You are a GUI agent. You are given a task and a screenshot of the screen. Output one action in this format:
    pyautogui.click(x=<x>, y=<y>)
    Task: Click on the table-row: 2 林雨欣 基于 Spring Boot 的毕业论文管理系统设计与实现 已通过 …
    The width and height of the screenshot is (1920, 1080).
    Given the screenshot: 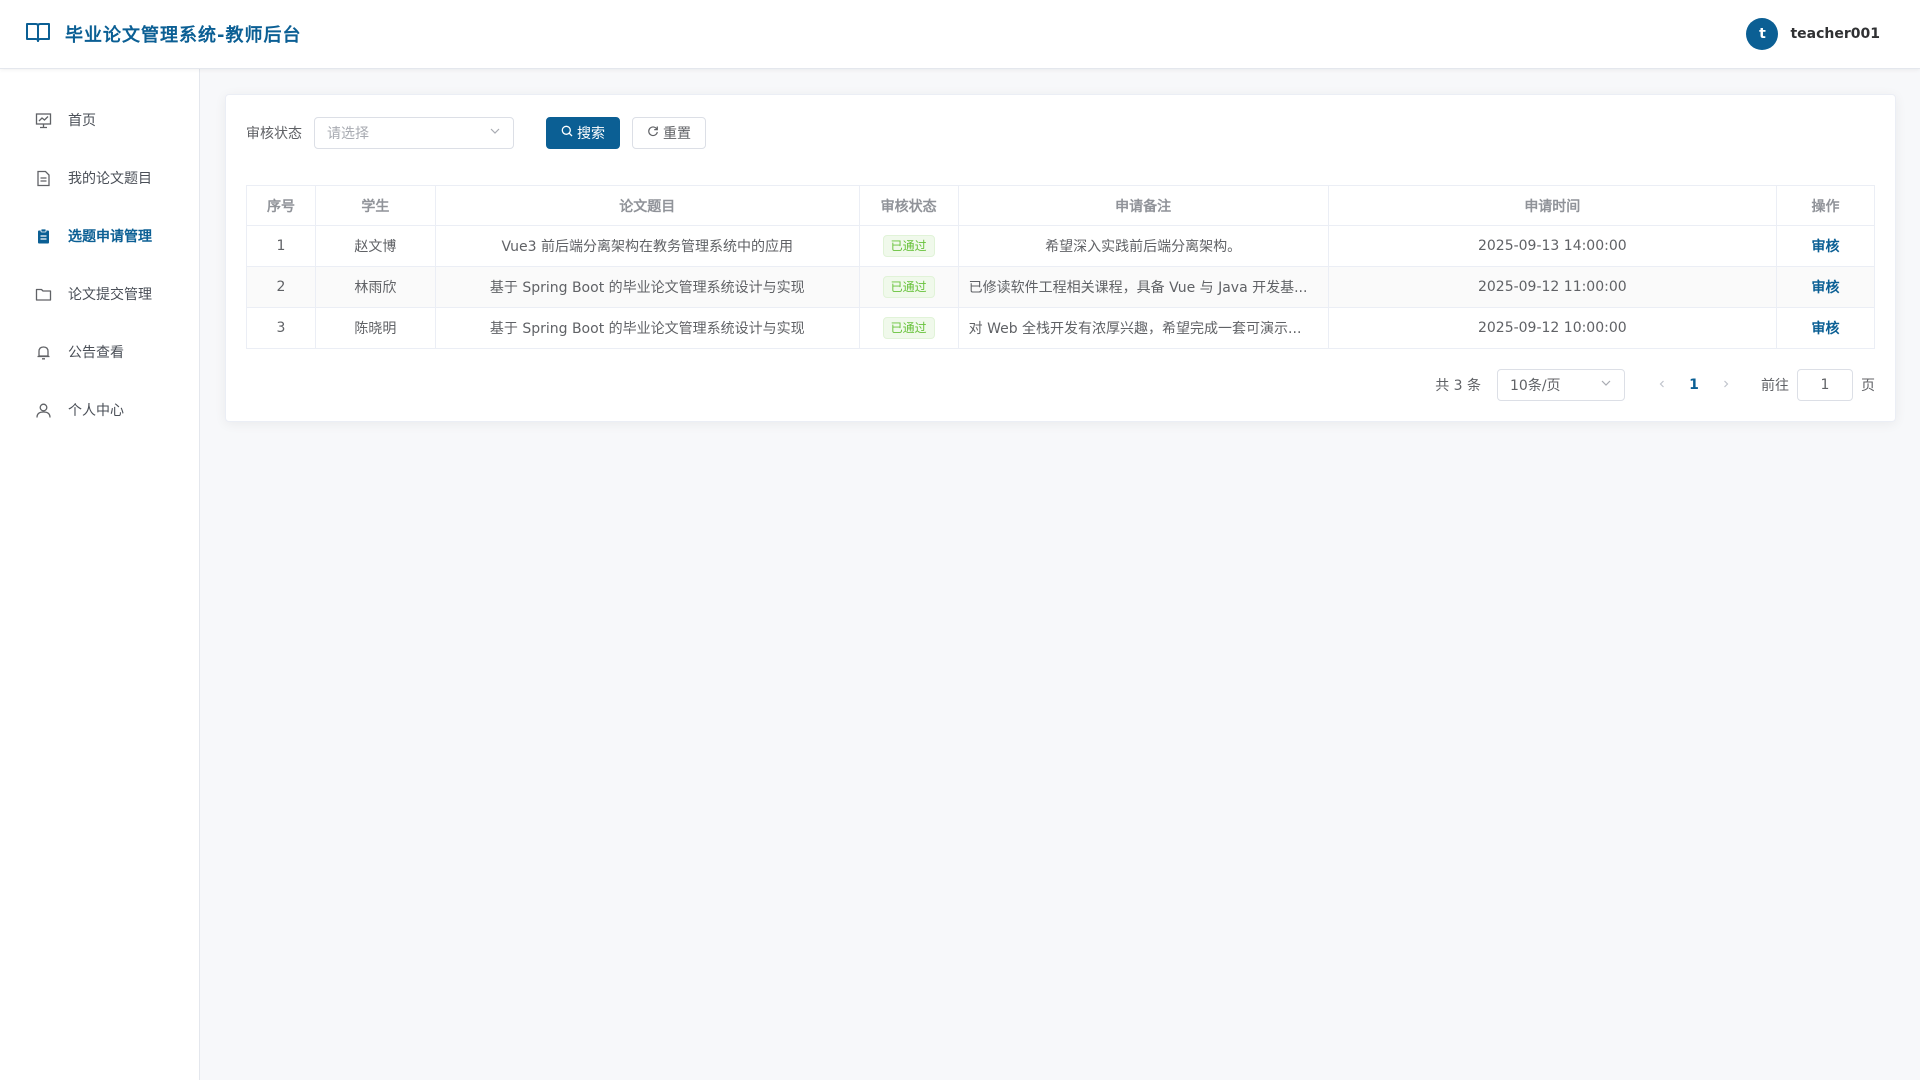 What is the action you would take?
    pyautogui.click(x=1060, y=287)
    